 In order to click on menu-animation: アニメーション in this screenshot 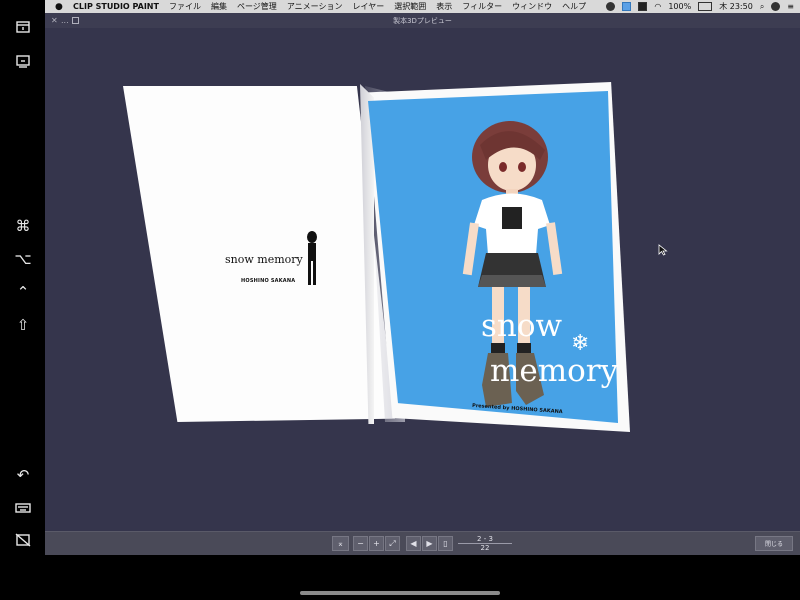, I will do `click(315, 6)`.